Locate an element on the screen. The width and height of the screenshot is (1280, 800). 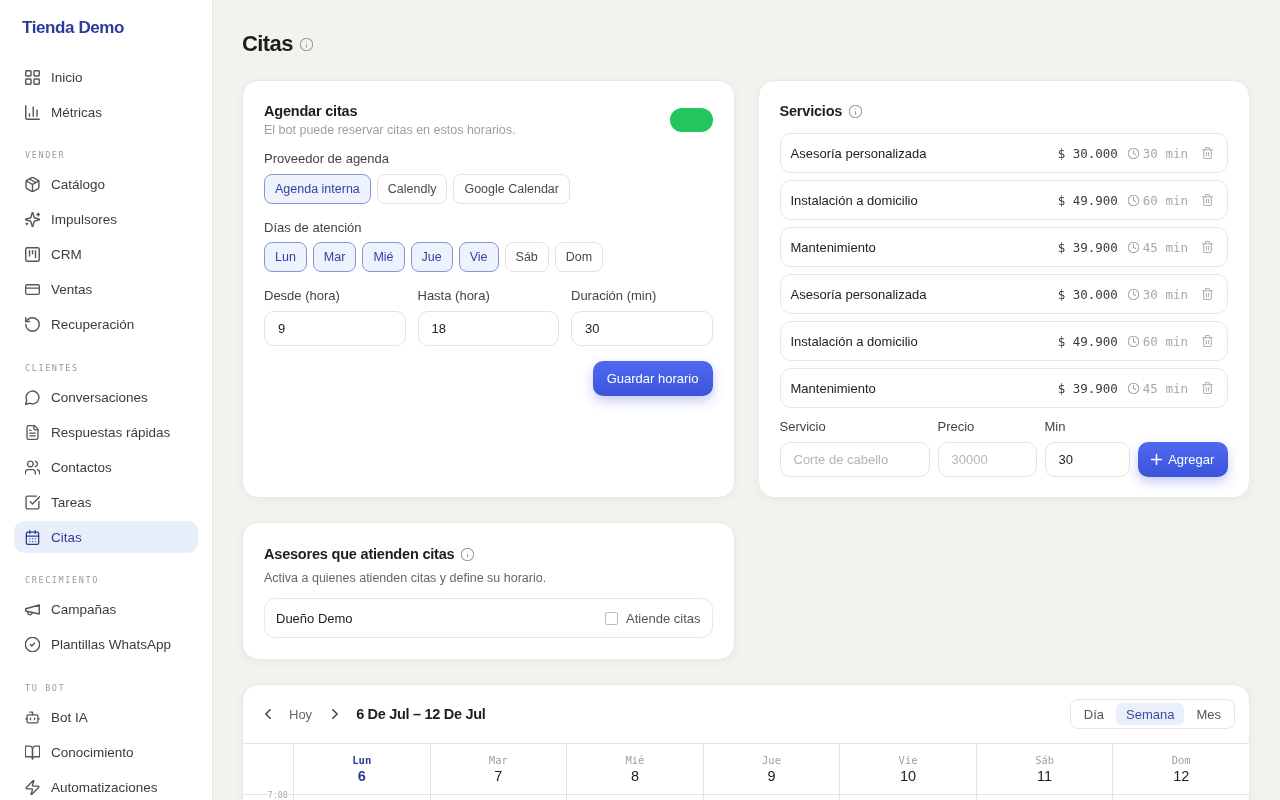
nav-item: Citas is located at coordinates (106, 537).